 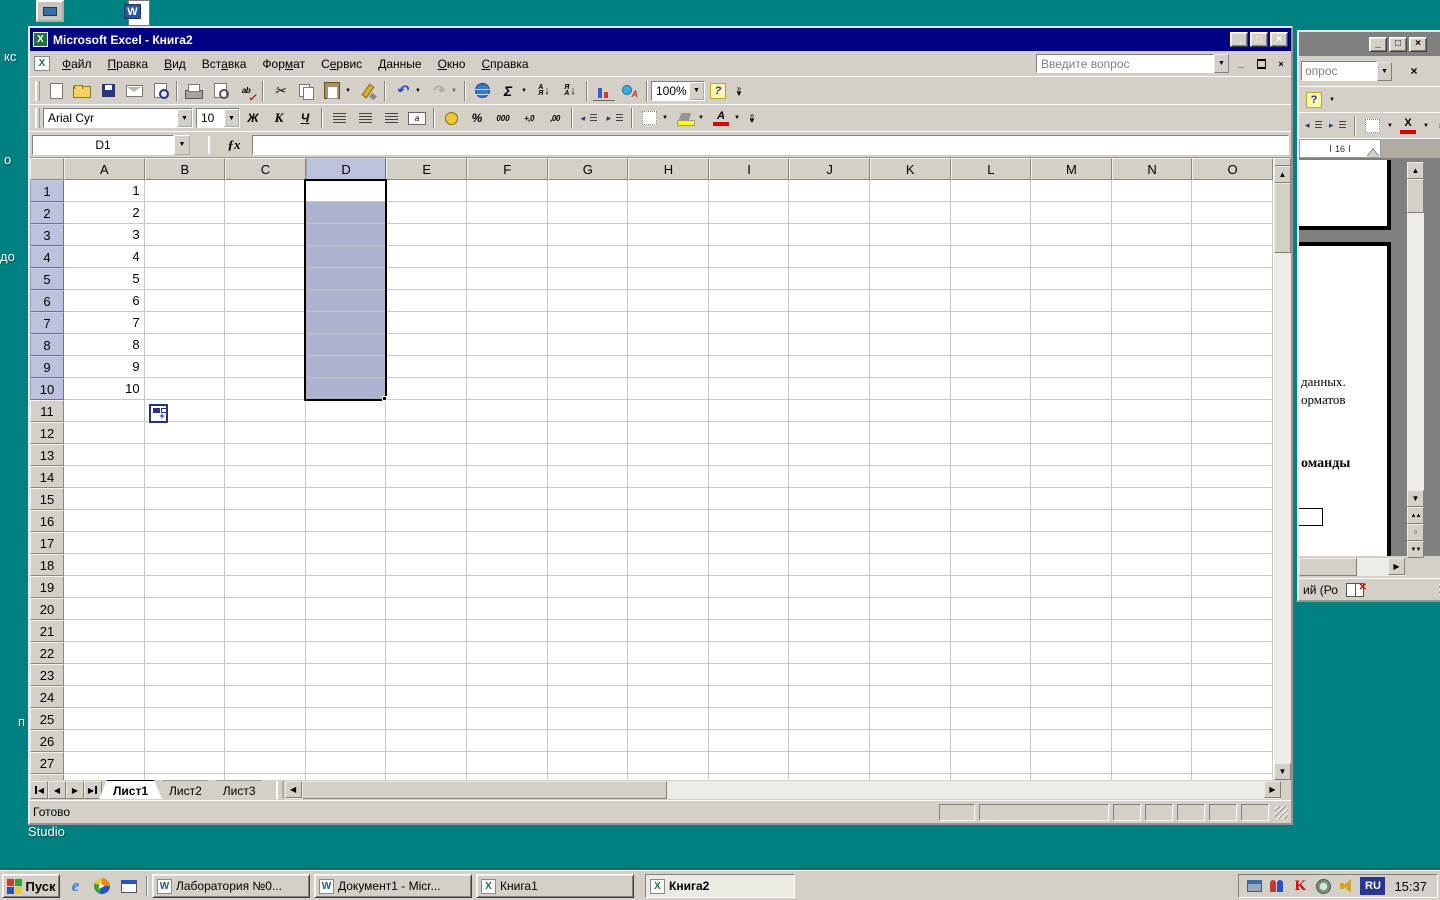 I want to click on cell-H7, so click(x=668, y=323).